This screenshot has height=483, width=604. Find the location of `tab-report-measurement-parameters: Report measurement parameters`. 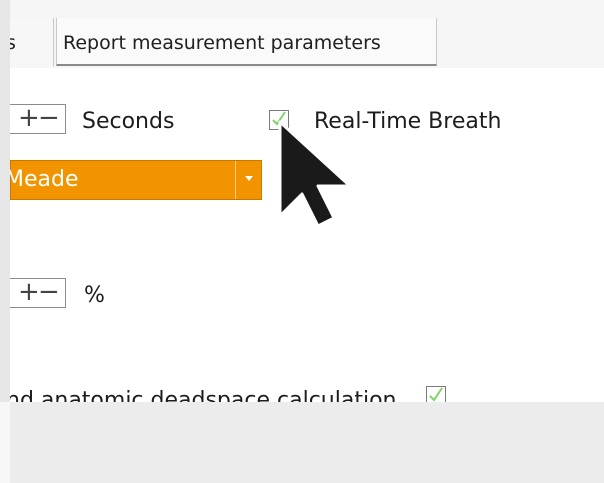

tab-report-measurement-parameters: Report measurement parameters is located at coordinates (246, 42).